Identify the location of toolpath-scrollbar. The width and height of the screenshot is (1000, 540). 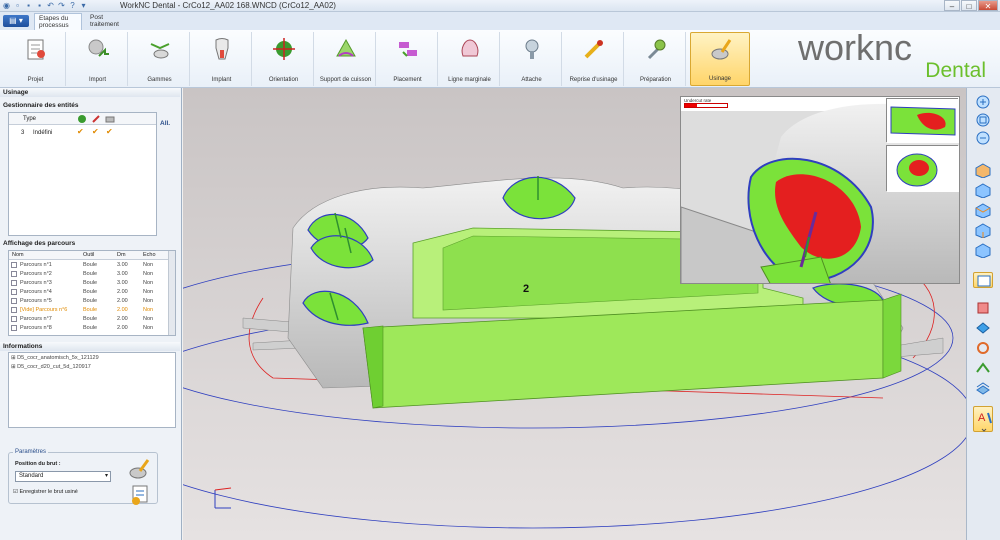
(171, 293).